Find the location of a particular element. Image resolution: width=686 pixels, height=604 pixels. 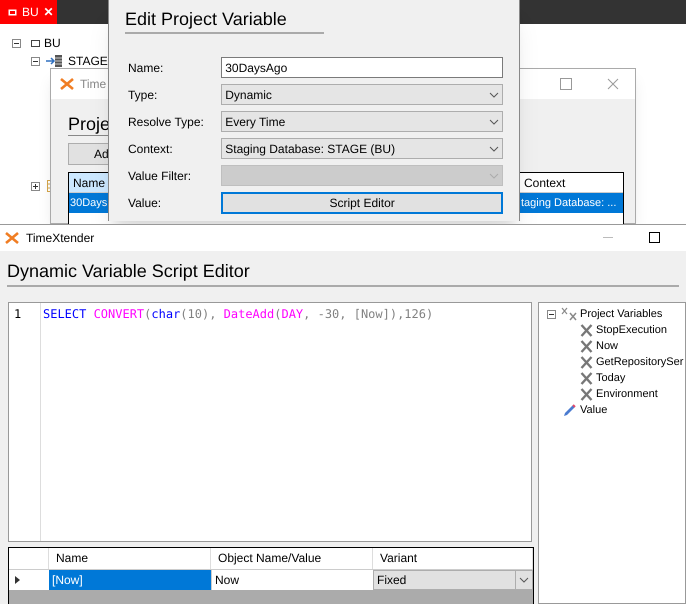

window-title: TimeXtender is located at coordinates (60, 238).